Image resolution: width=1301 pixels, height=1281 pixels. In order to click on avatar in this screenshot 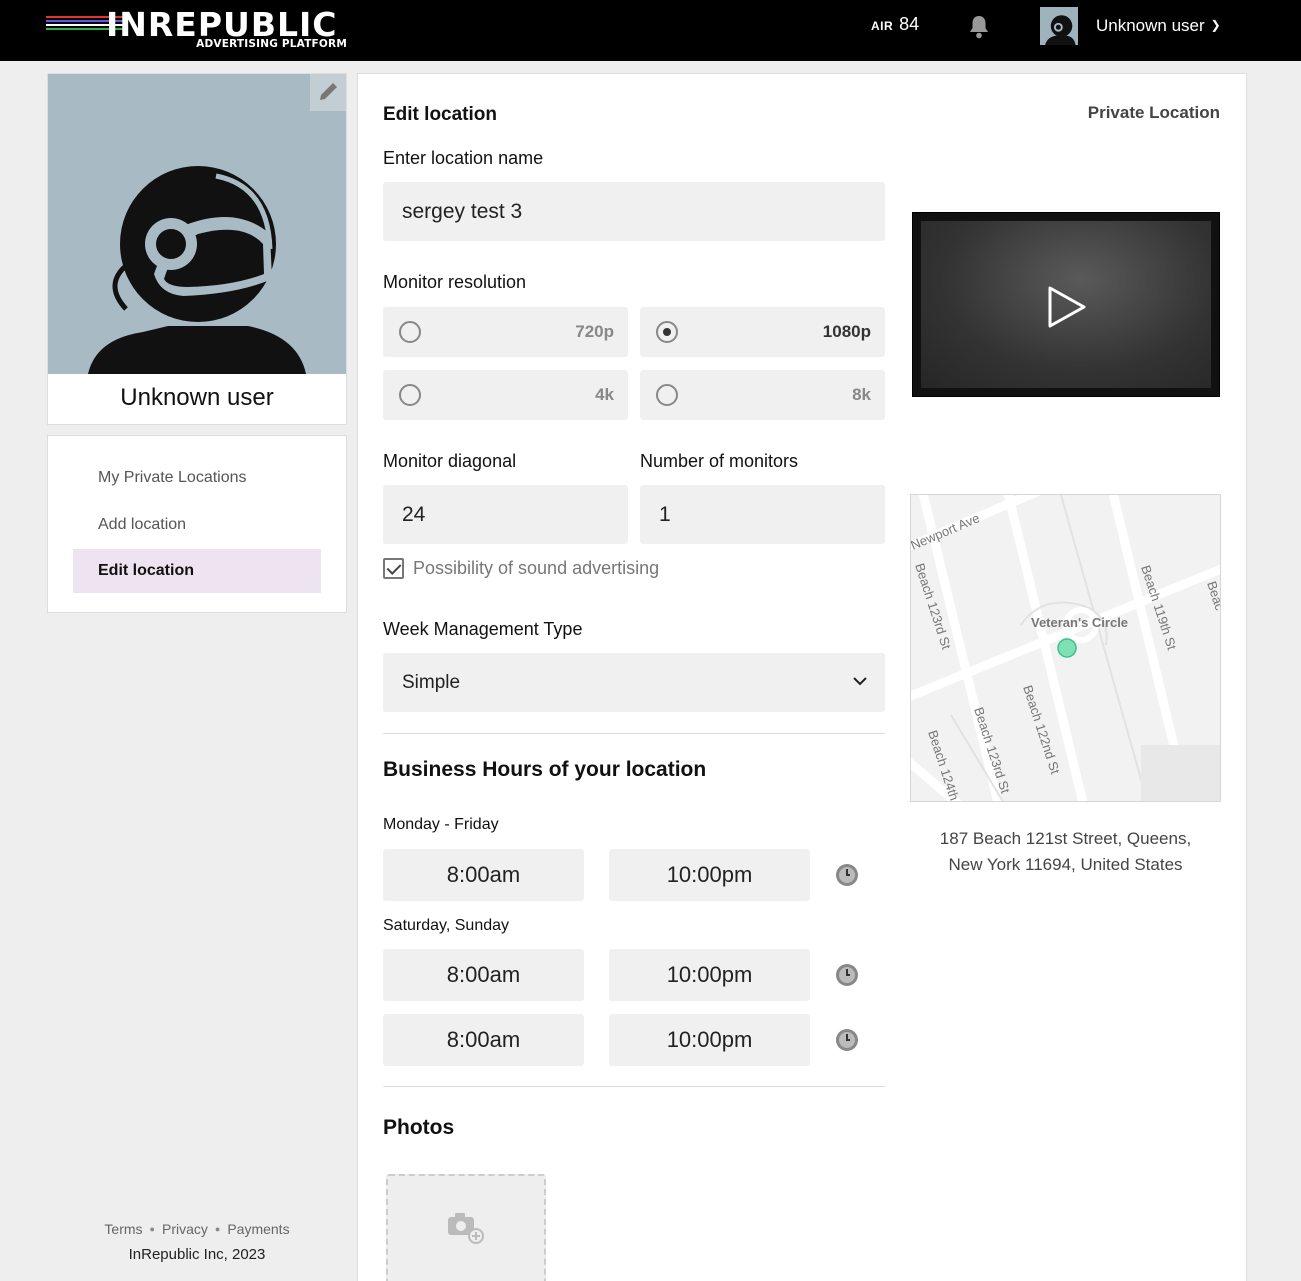, I will do `click(1059, 26)`.